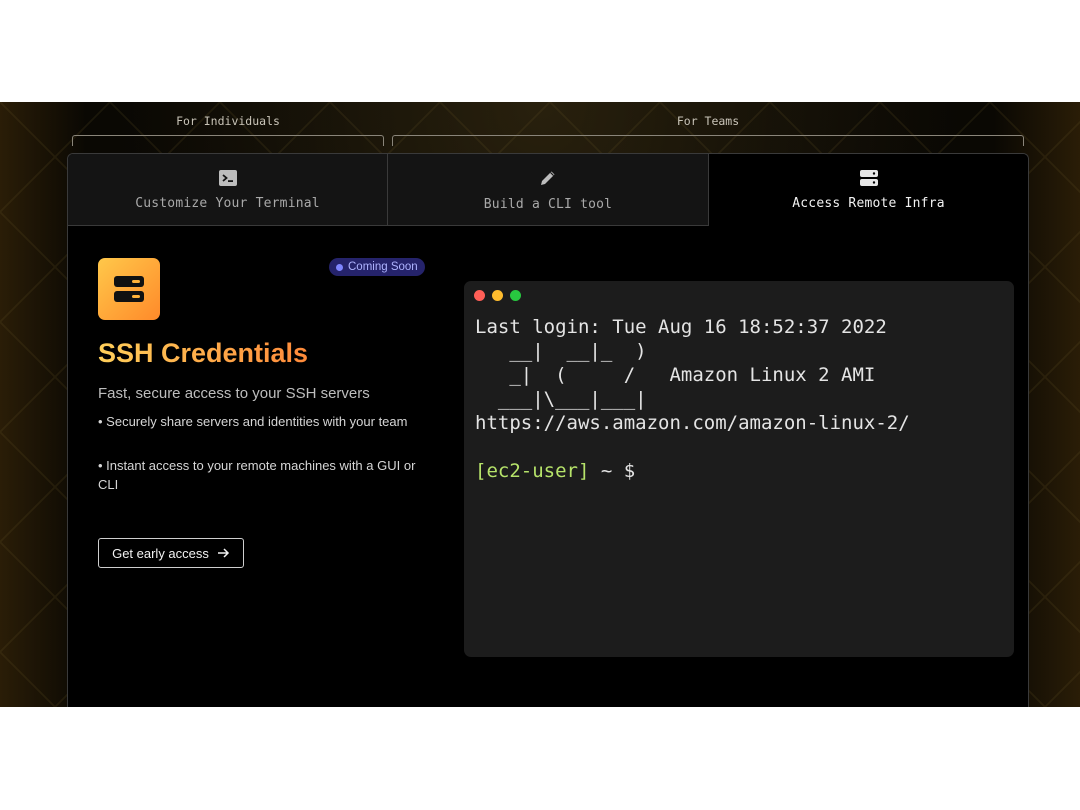  I want to click on coming-soon-badge: Coming Soon, so click(377, 267).